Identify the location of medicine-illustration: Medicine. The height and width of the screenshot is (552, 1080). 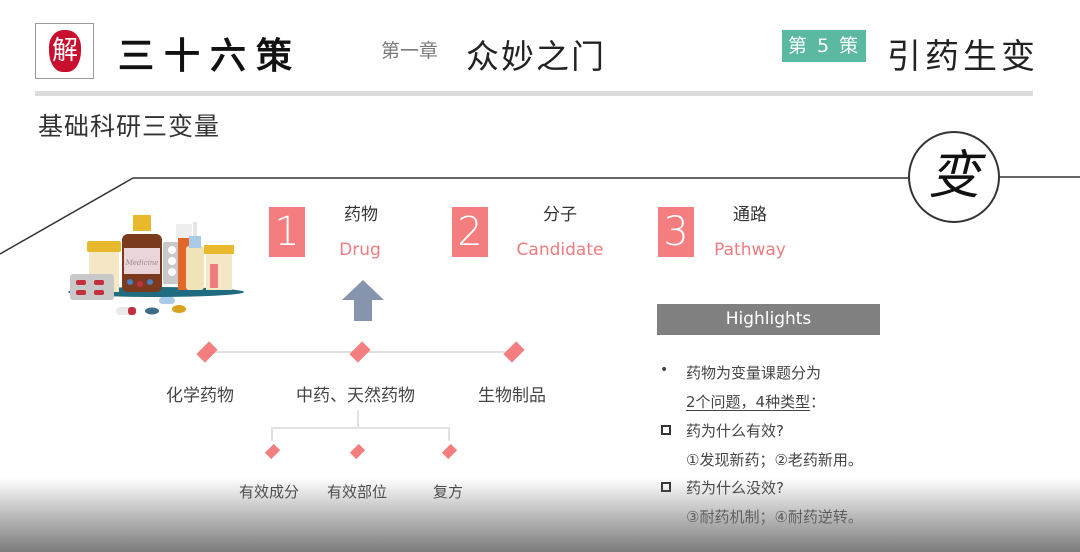
(156, 265).